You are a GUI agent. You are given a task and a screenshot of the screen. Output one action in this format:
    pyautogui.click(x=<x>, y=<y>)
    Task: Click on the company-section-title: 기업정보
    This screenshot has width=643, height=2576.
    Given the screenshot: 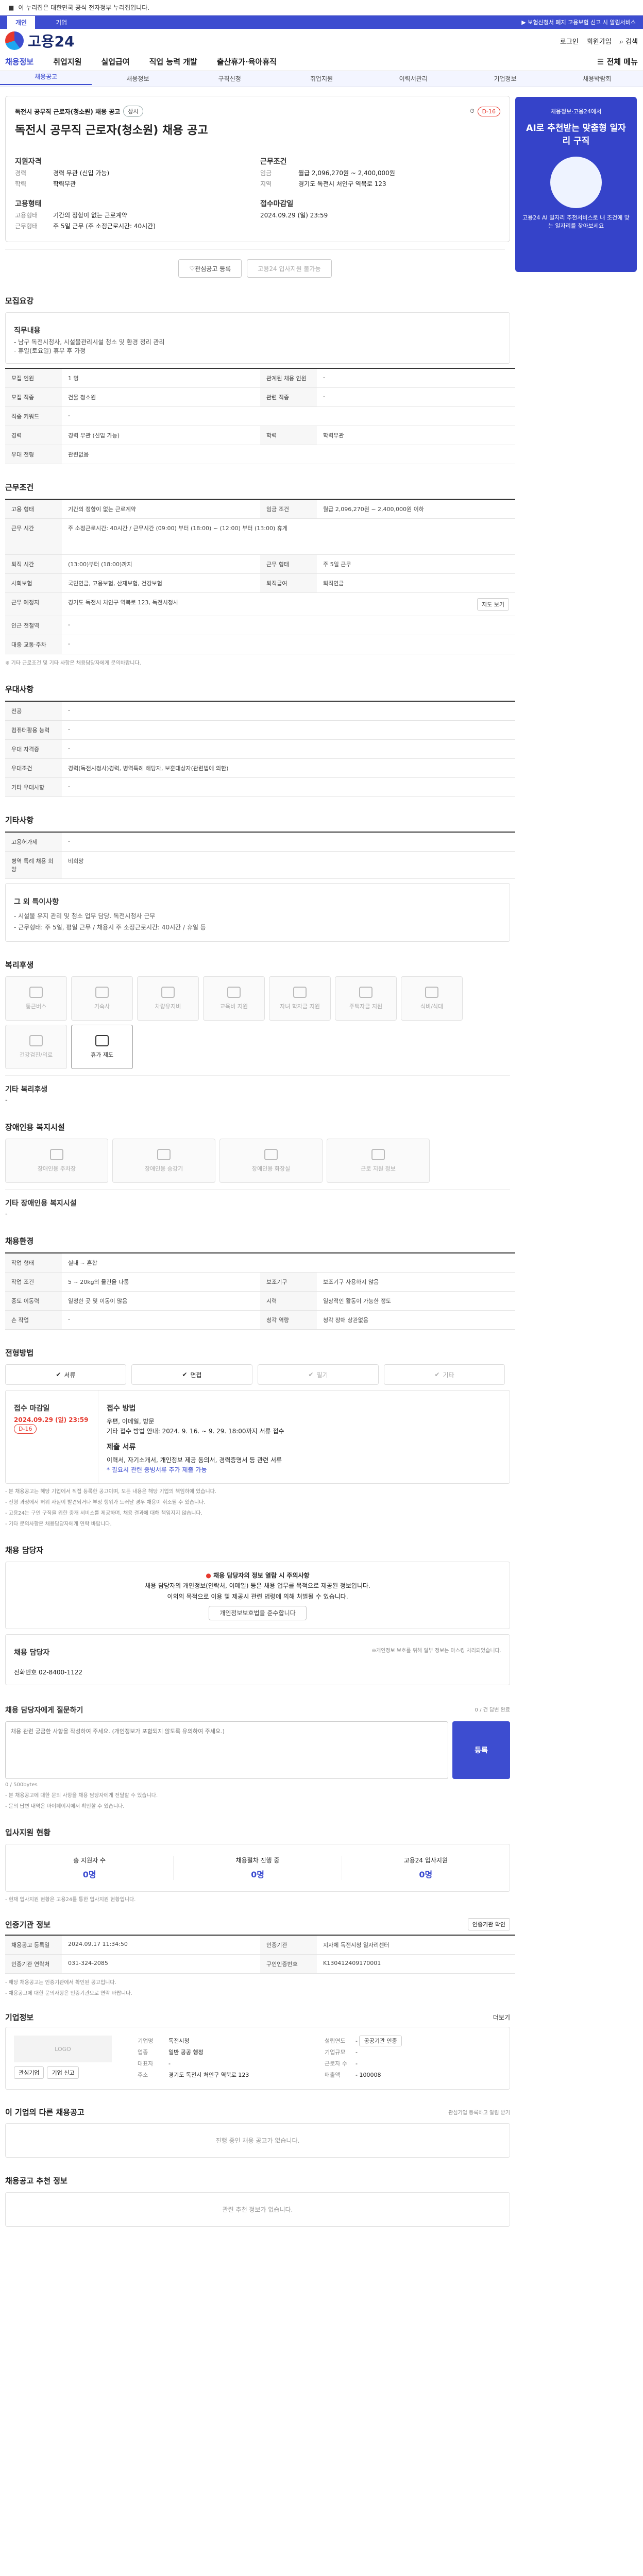 What is the action you would take?
    pyautogui.click(x=19, y=2018)
    